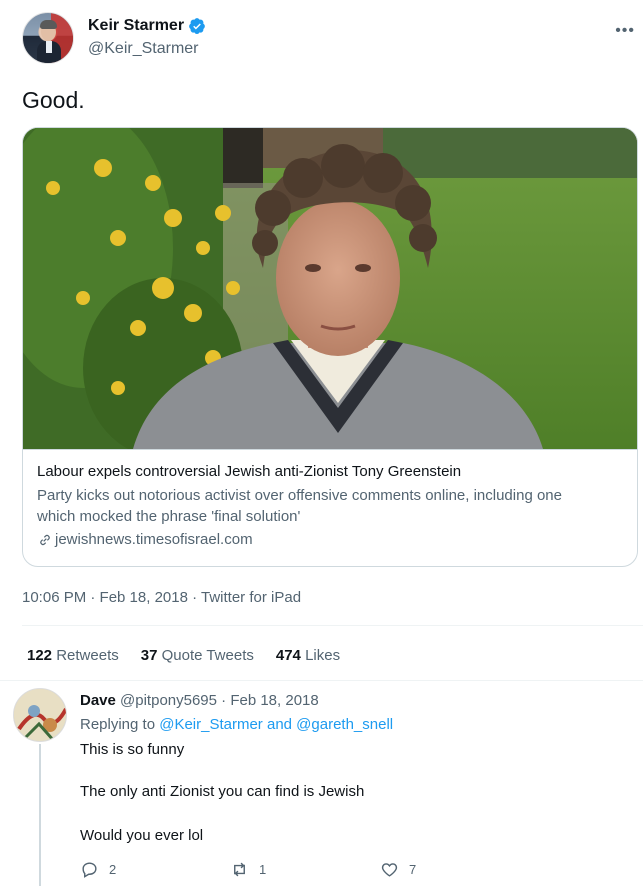 The image size is (643, 886). What do you see at coordinates (118, 724) in the screenshot?
I see `replying-to-label: Replying to` at bounding box center [118, 724].